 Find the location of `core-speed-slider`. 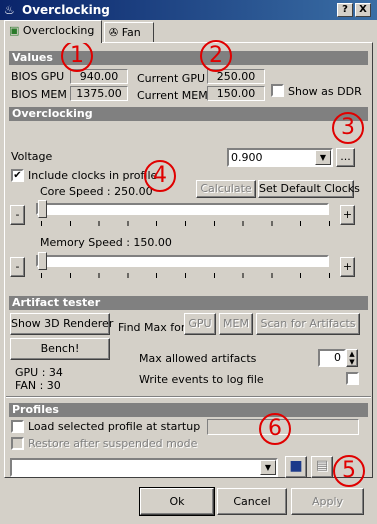

core-speed-slider is located at coordinates (182, 209).